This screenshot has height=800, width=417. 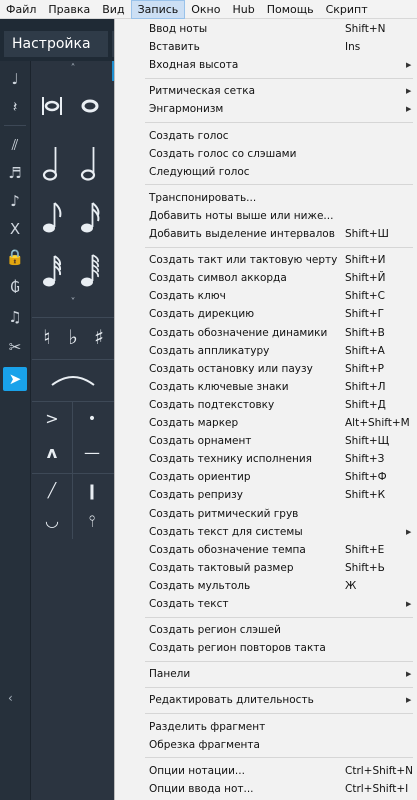 What do you see at coordinates (15, 317) in the screenshot?
I see `grace-notes-icon: ♫` at bounding box center [15, 317].